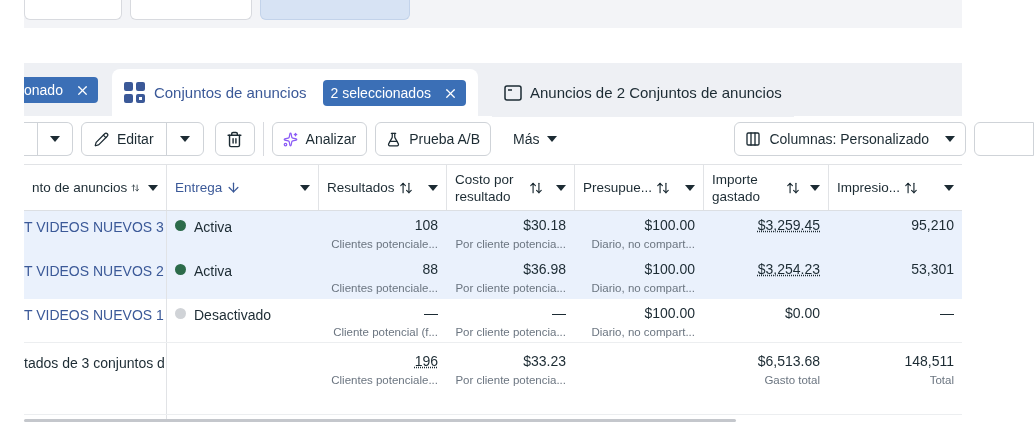  Describe the element at coordinates (802, 313) in the screenshot. I see `table-cell-text: $0.00` at that location.